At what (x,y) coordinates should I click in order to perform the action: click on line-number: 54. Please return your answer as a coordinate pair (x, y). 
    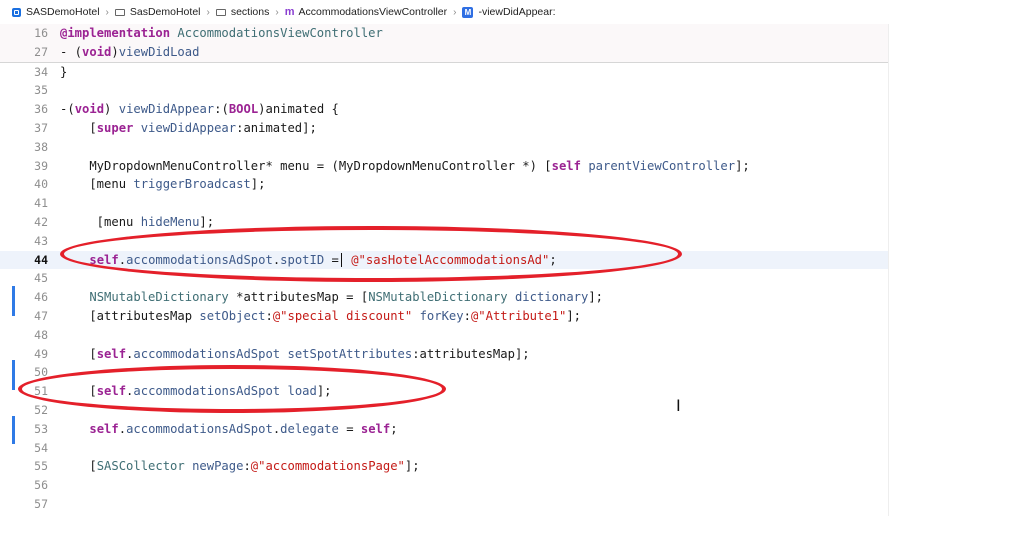
    Looking at the image, I should click on (41, 447).